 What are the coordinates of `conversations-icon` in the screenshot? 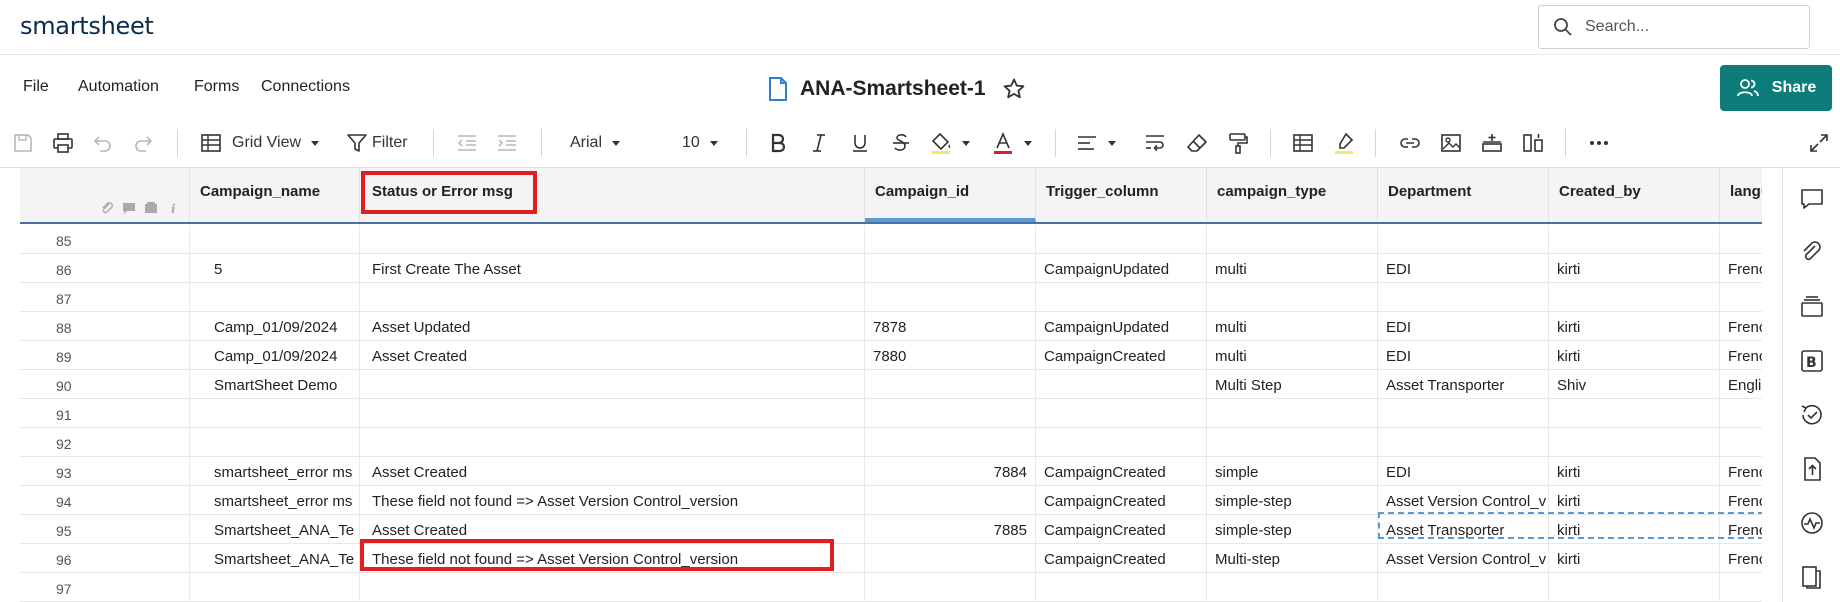 It's located at (1812, 199).